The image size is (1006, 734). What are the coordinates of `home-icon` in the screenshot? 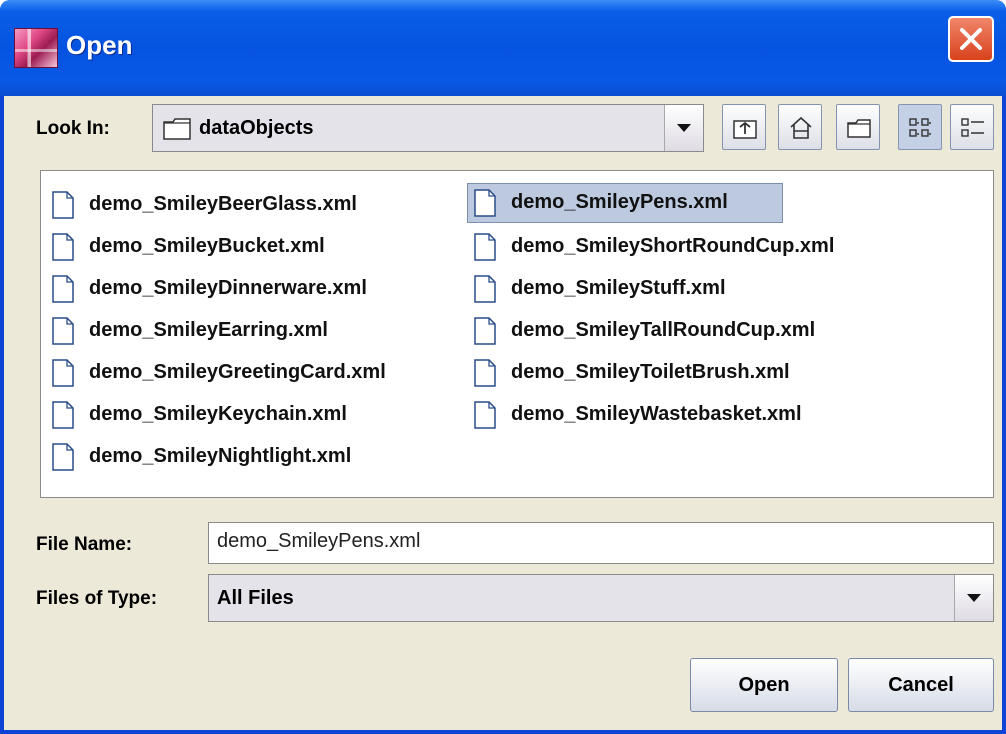 It's located at (801, 127).